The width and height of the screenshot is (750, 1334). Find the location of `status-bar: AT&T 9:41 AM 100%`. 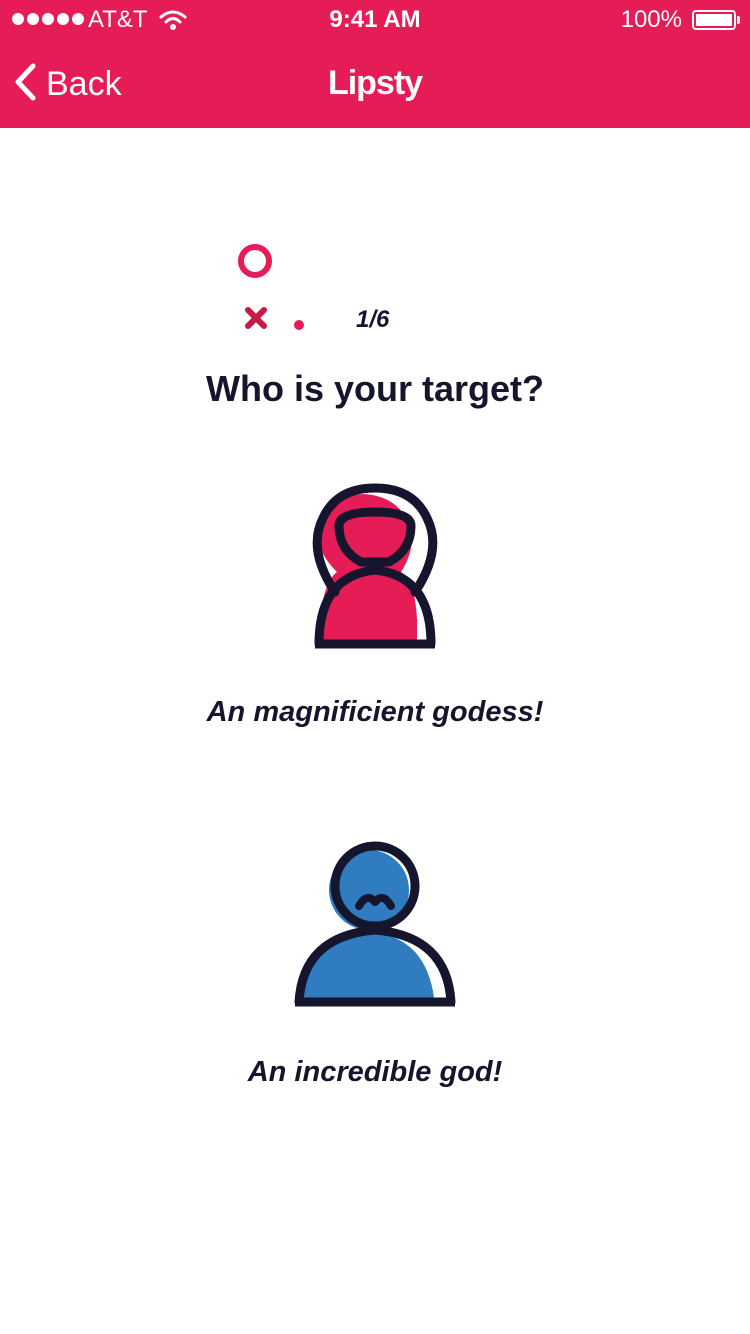

status-bar: AT&T 9:41 AM 100% is located at coordinates (375, 20).